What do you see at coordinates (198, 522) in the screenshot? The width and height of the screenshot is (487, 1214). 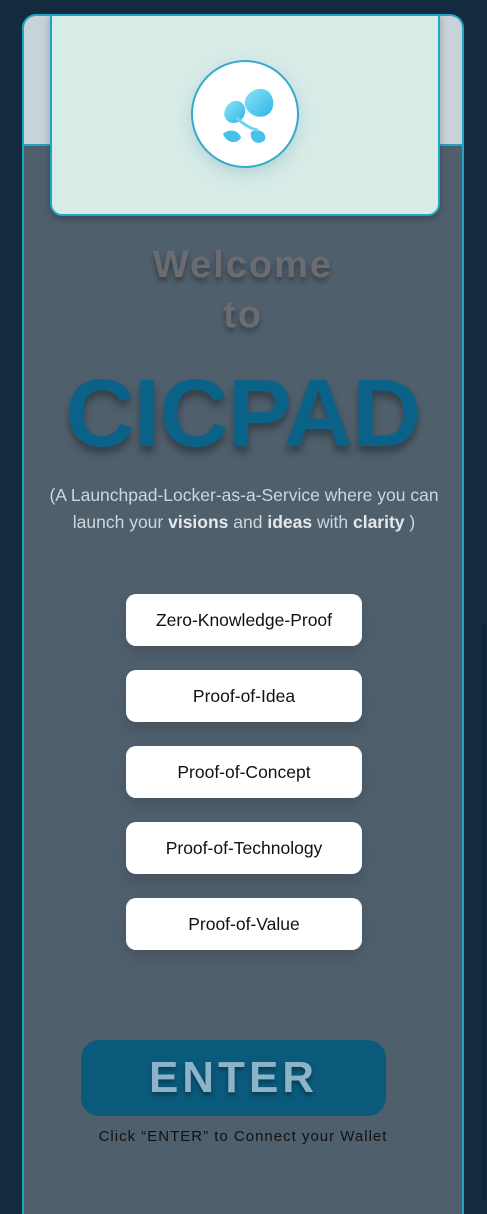 I see `tagline-visions: visions` at bounding box center [198, 522].